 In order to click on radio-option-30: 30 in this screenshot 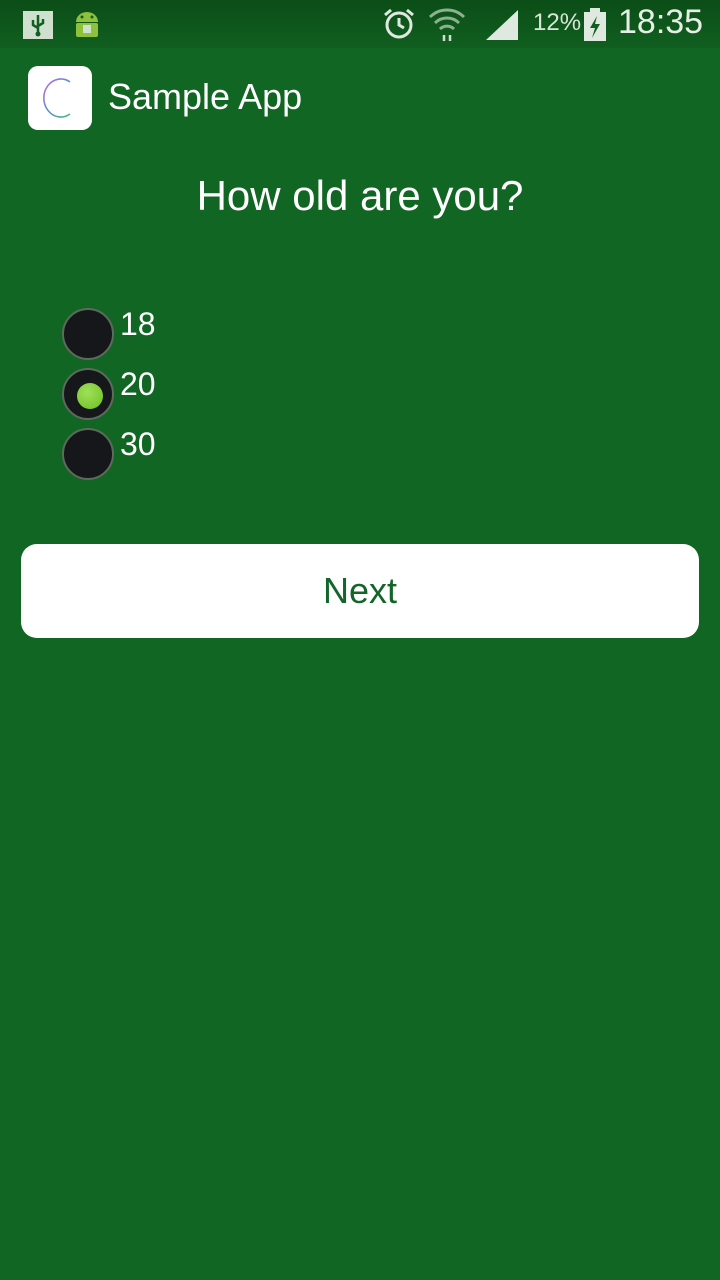, I will do `click(162, 455)`.